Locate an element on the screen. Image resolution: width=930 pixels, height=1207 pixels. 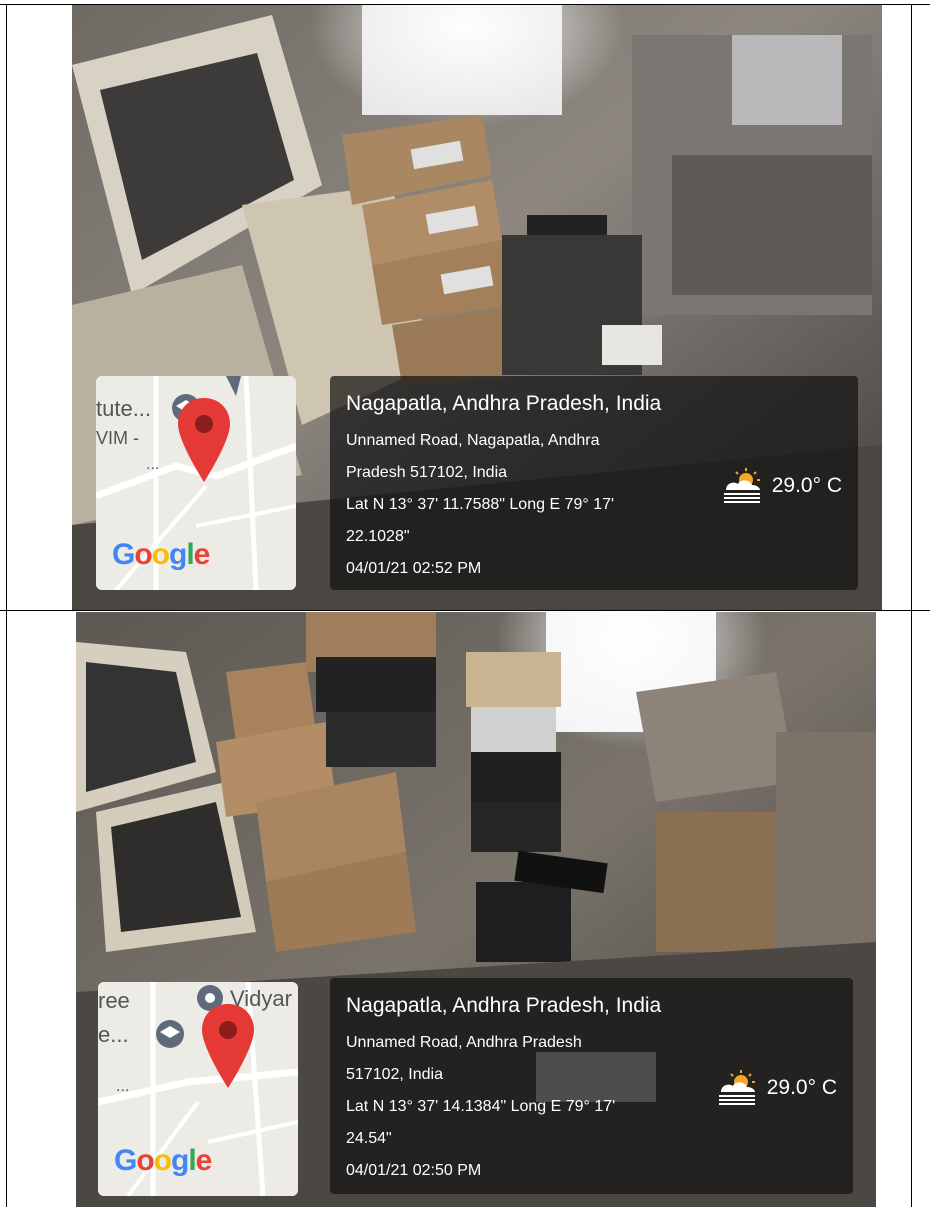
map-label-2: VIM - is located at coordinates (117, 438).